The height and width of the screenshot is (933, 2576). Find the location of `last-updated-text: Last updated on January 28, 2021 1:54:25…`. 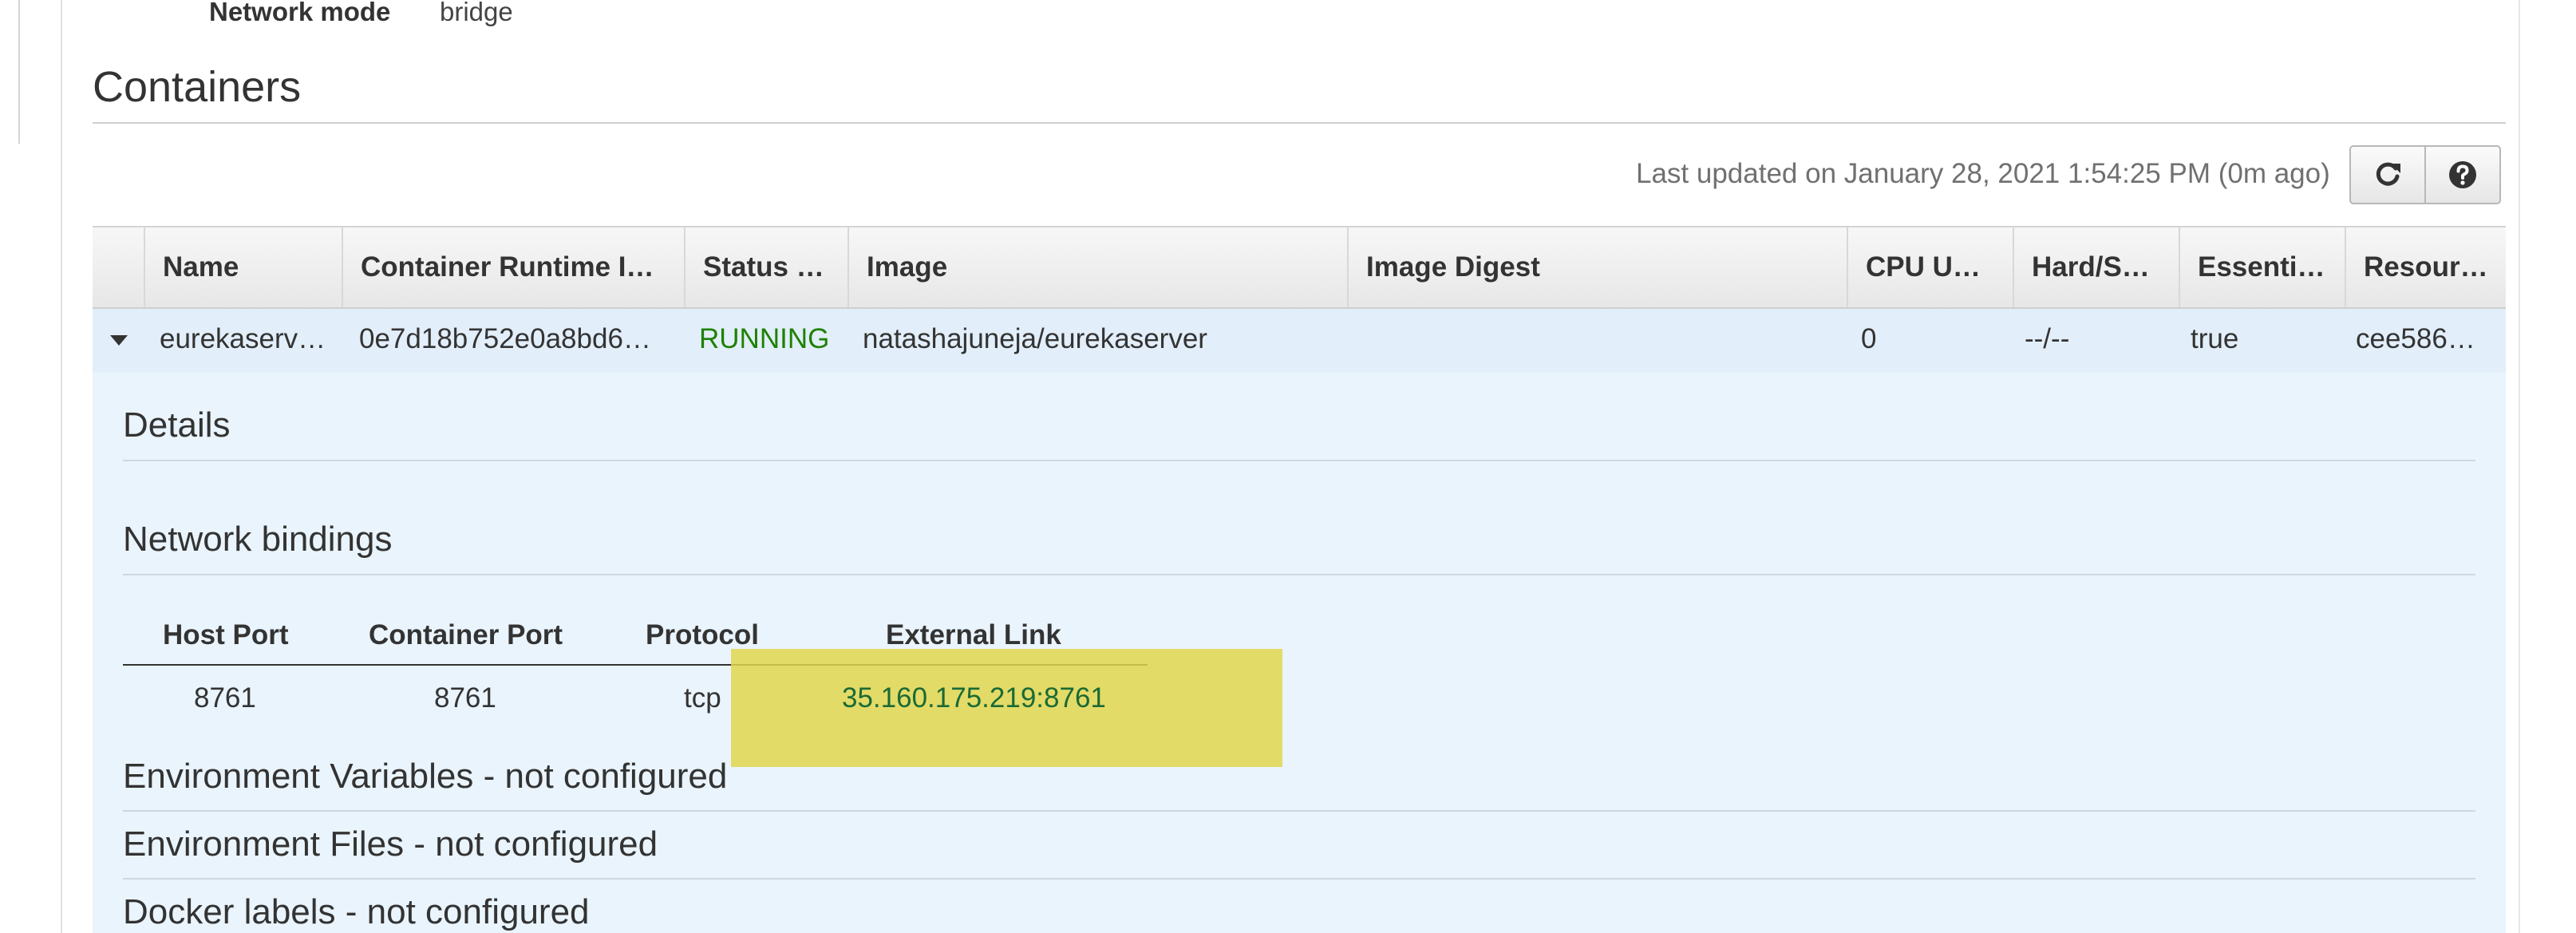

last-updated-text: Last updated on January 28, 2021 1:54:25… is located at coordinates (1983, 173).